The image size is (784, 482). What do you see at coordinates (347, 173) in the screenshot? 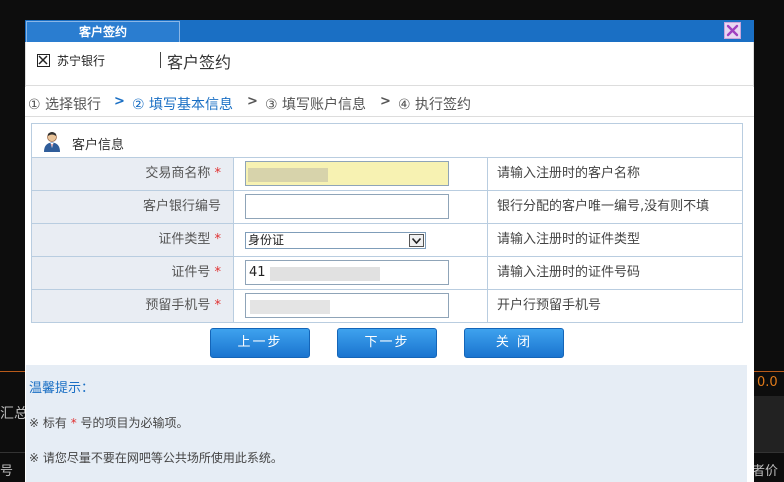
I see `trader-name-input` at bounding box center [347, 173].